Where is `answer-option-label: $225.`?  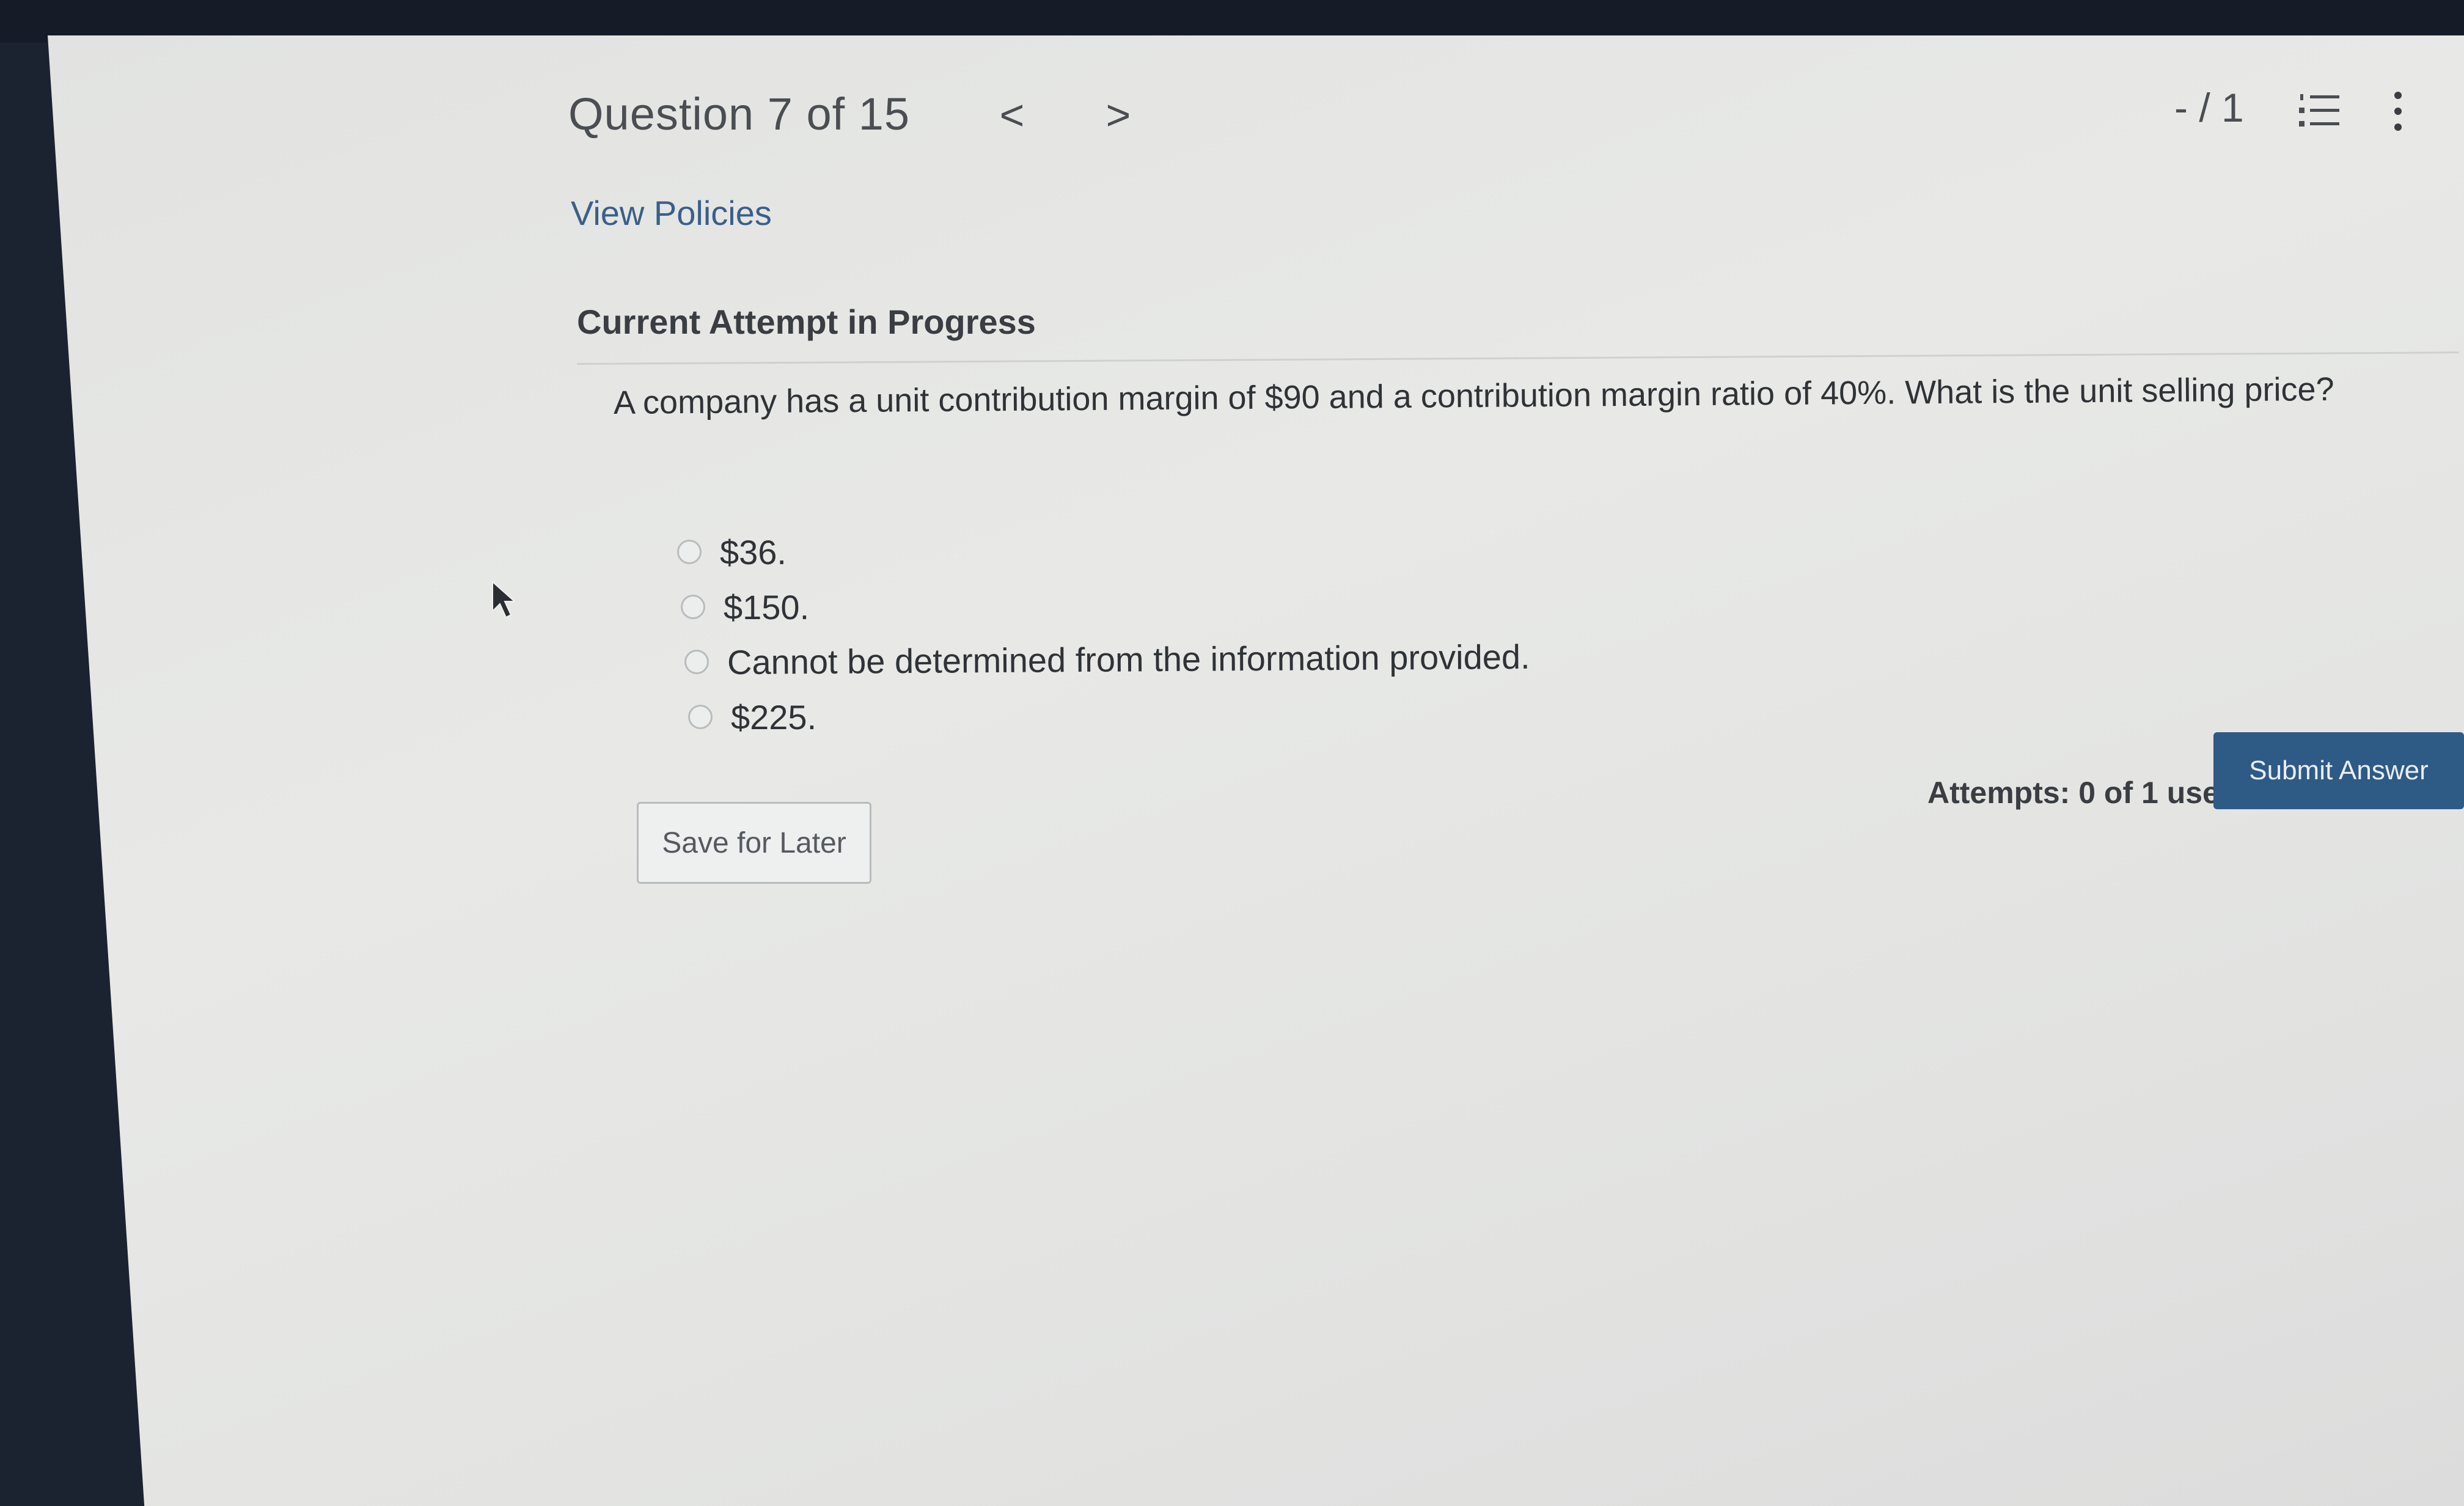
answer-option-label: $225. is located at coordinates (774, 716).